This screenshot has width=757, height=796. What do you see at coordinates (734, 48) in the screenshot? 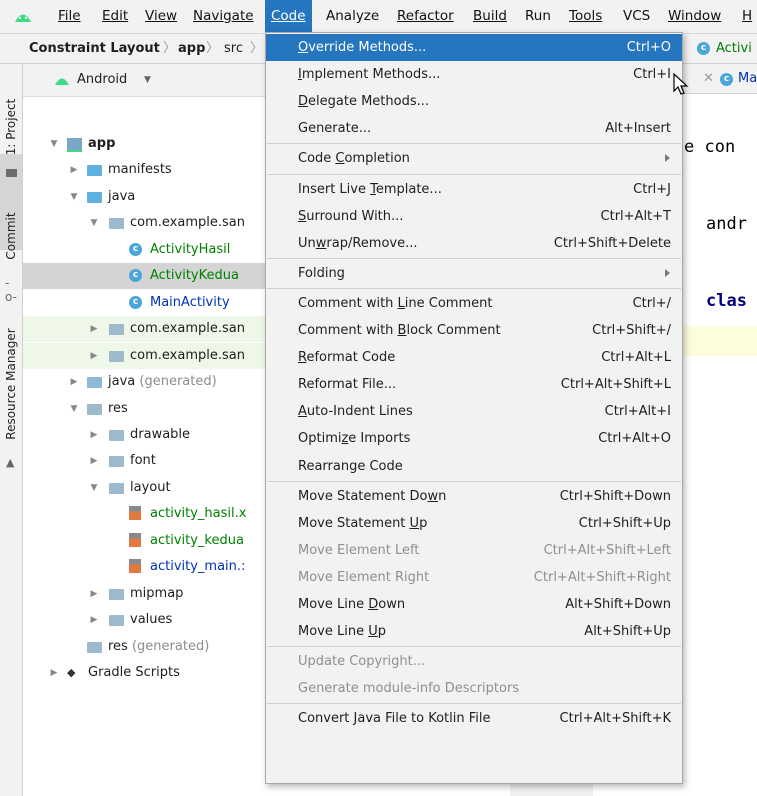
I see `editor-tab-activity: Activi` at bounding box center [734, 48].